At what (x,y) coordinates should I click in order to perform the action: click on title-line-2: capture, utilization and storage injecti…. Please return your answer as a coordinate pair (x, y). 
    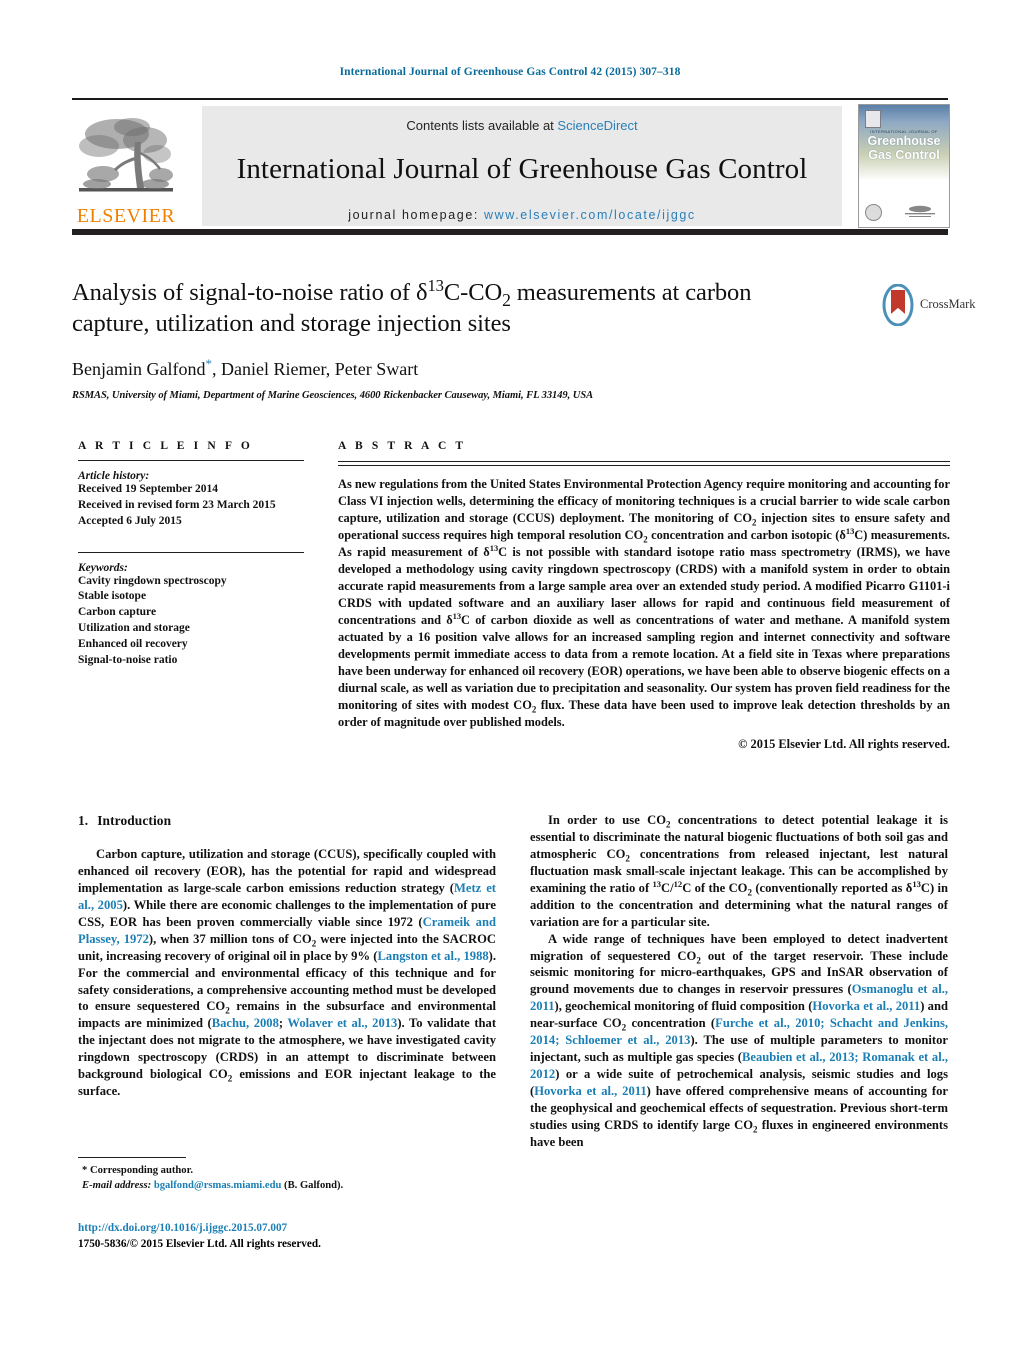
    Looking at the image, I should click on (291, 323).